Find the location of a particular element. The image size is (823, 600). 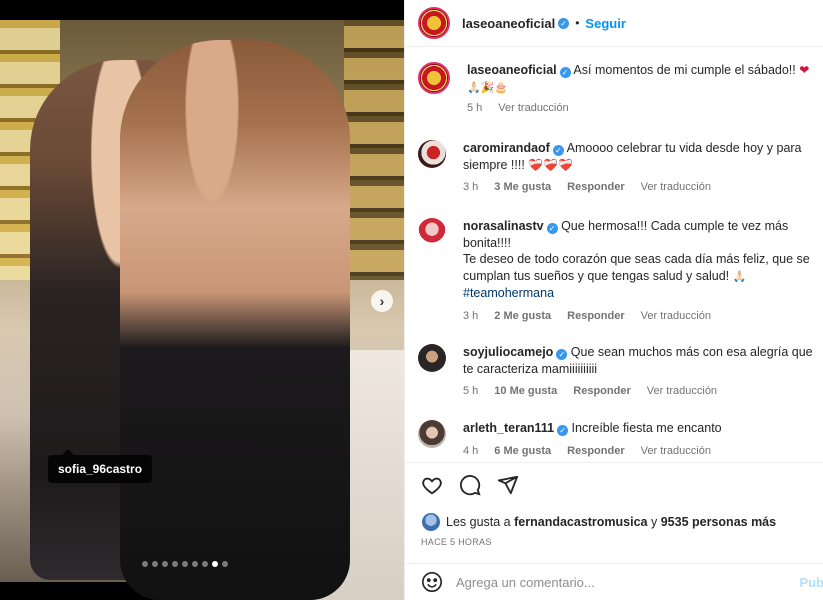

comment-likes: 2 Me gusta is located at coordinates (522, 316).